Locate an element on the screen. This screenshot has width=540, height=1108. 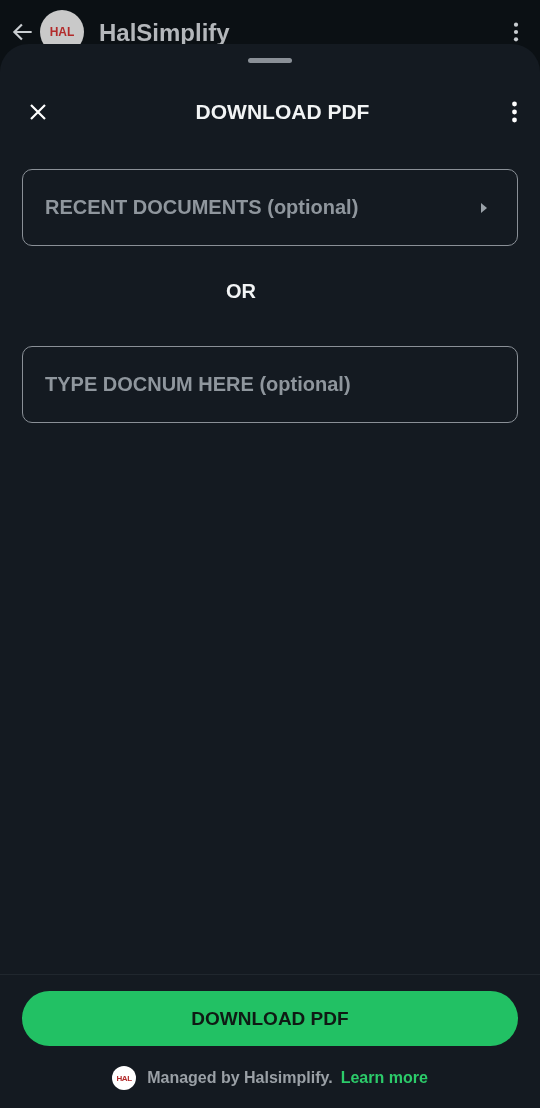
or-label: OR is located at coordinates (241, 291).